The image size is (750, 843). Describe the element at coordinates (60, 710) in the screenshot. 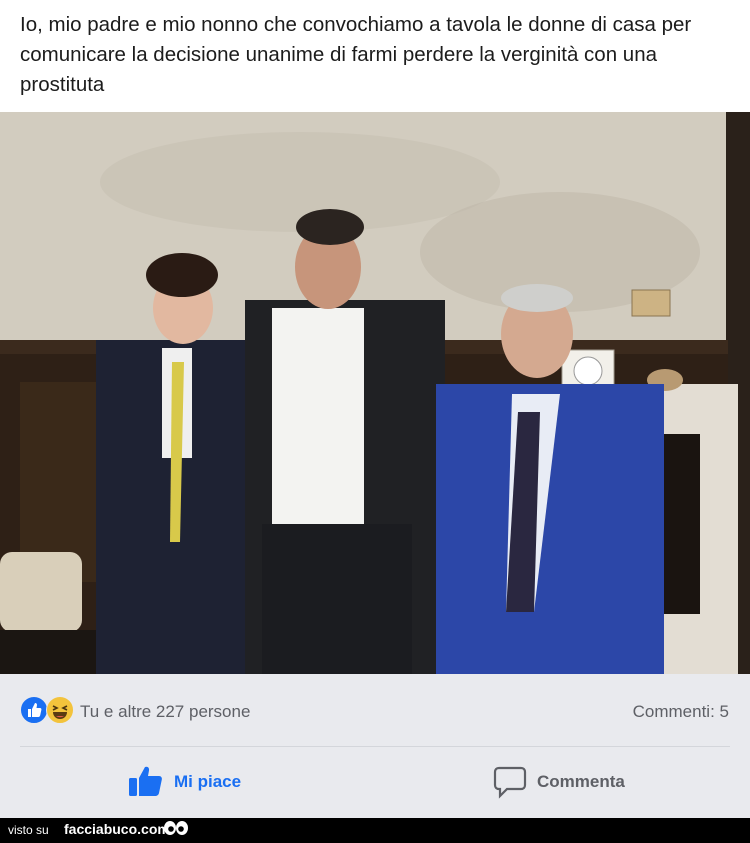

I see `haha-icon` at that location.